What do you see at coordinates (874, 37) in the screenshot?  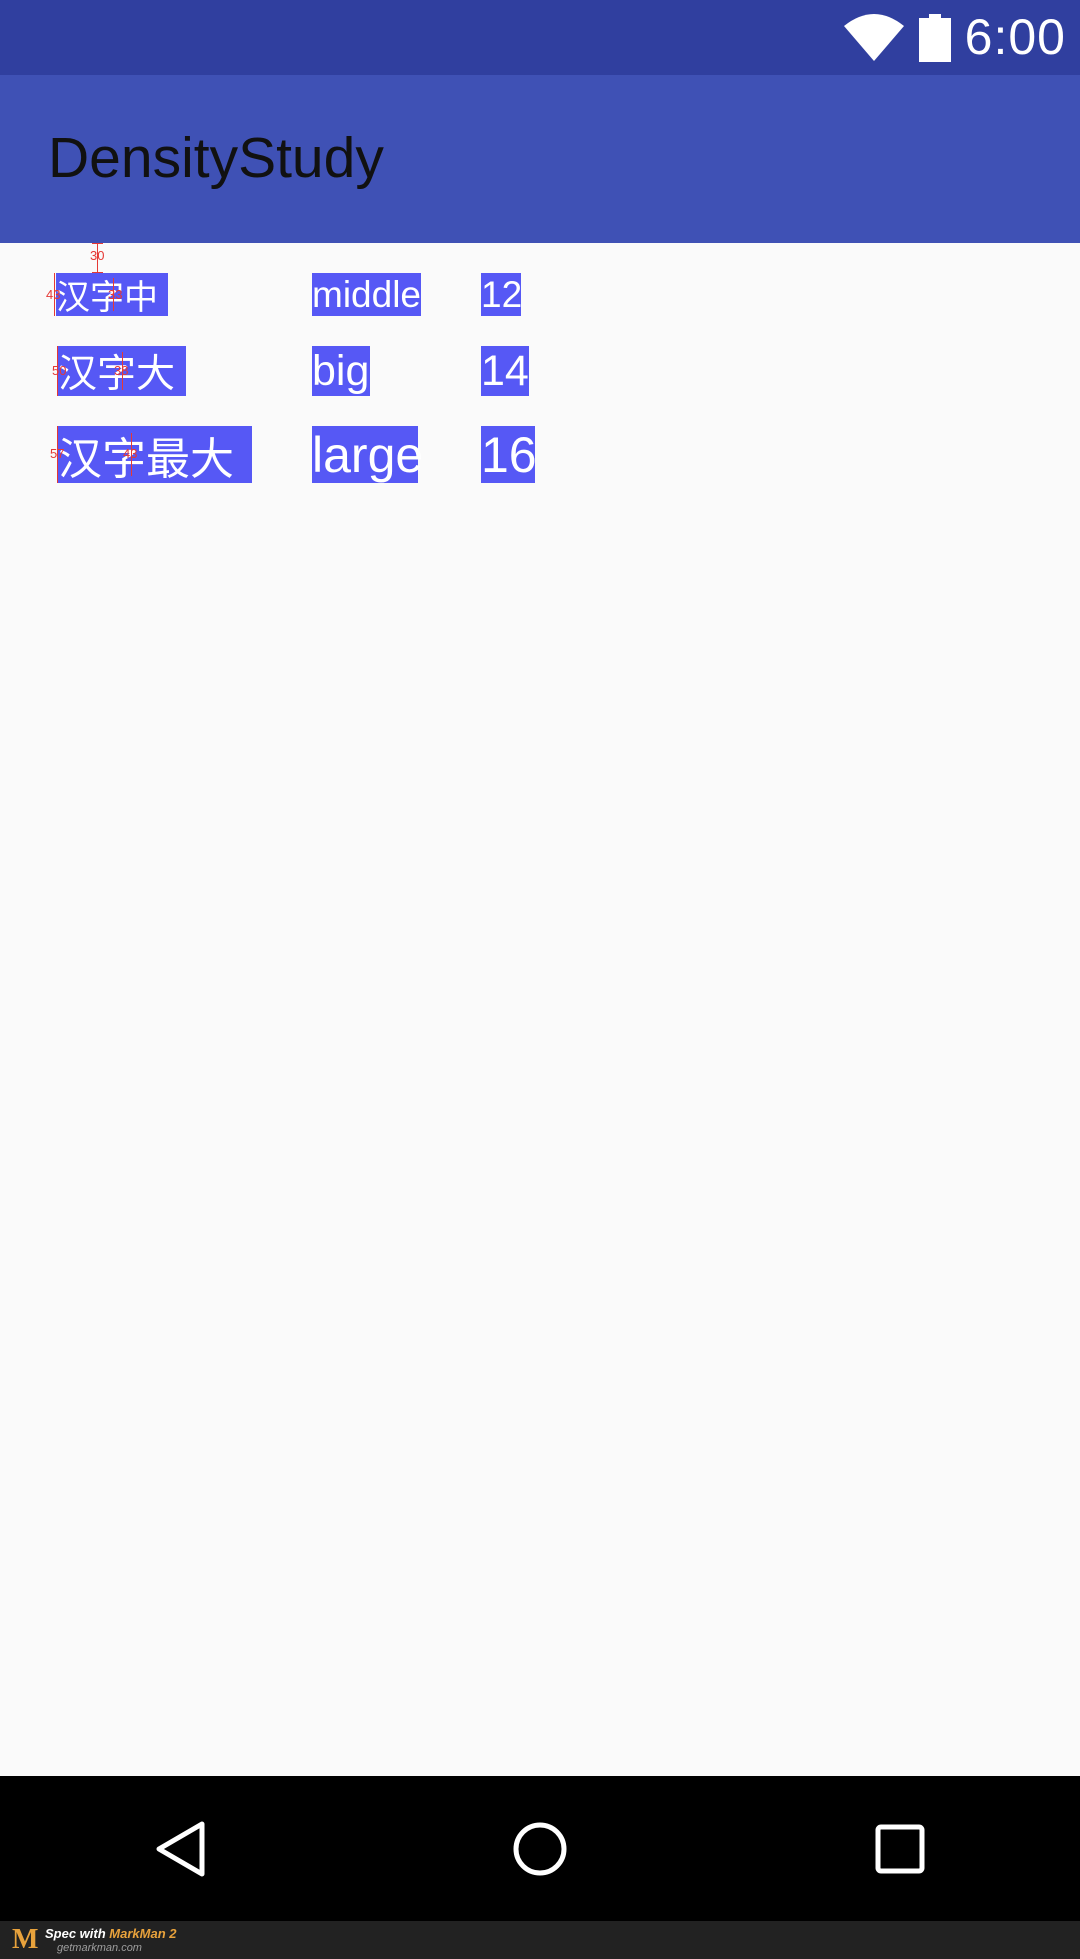 I see `wifi-icon` at bounding box center [874, 37].